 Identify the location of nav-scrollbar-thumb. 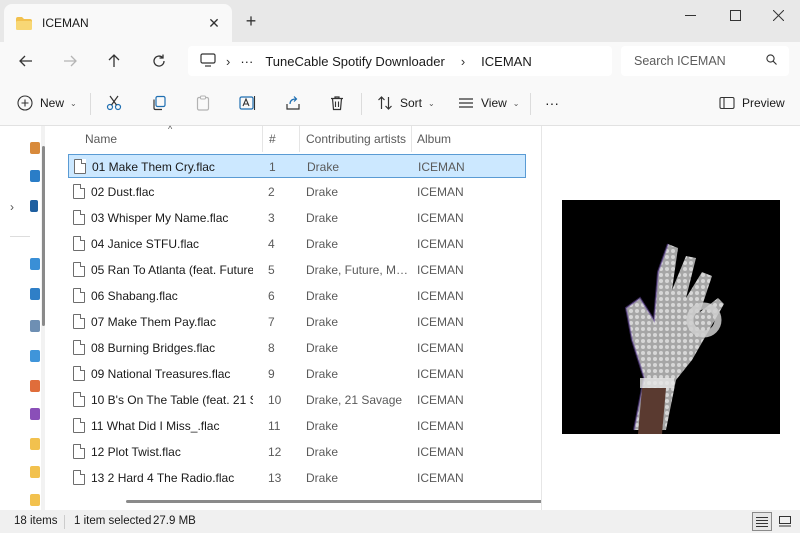
(43, 236).